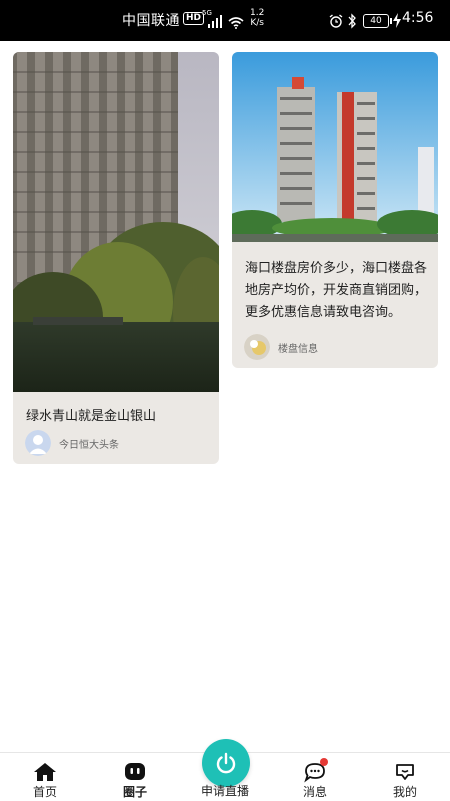  What do you see at coordinates (418, 18) in the screenshot?
I see `clock: 4:56` at bounding box center [418, 18].